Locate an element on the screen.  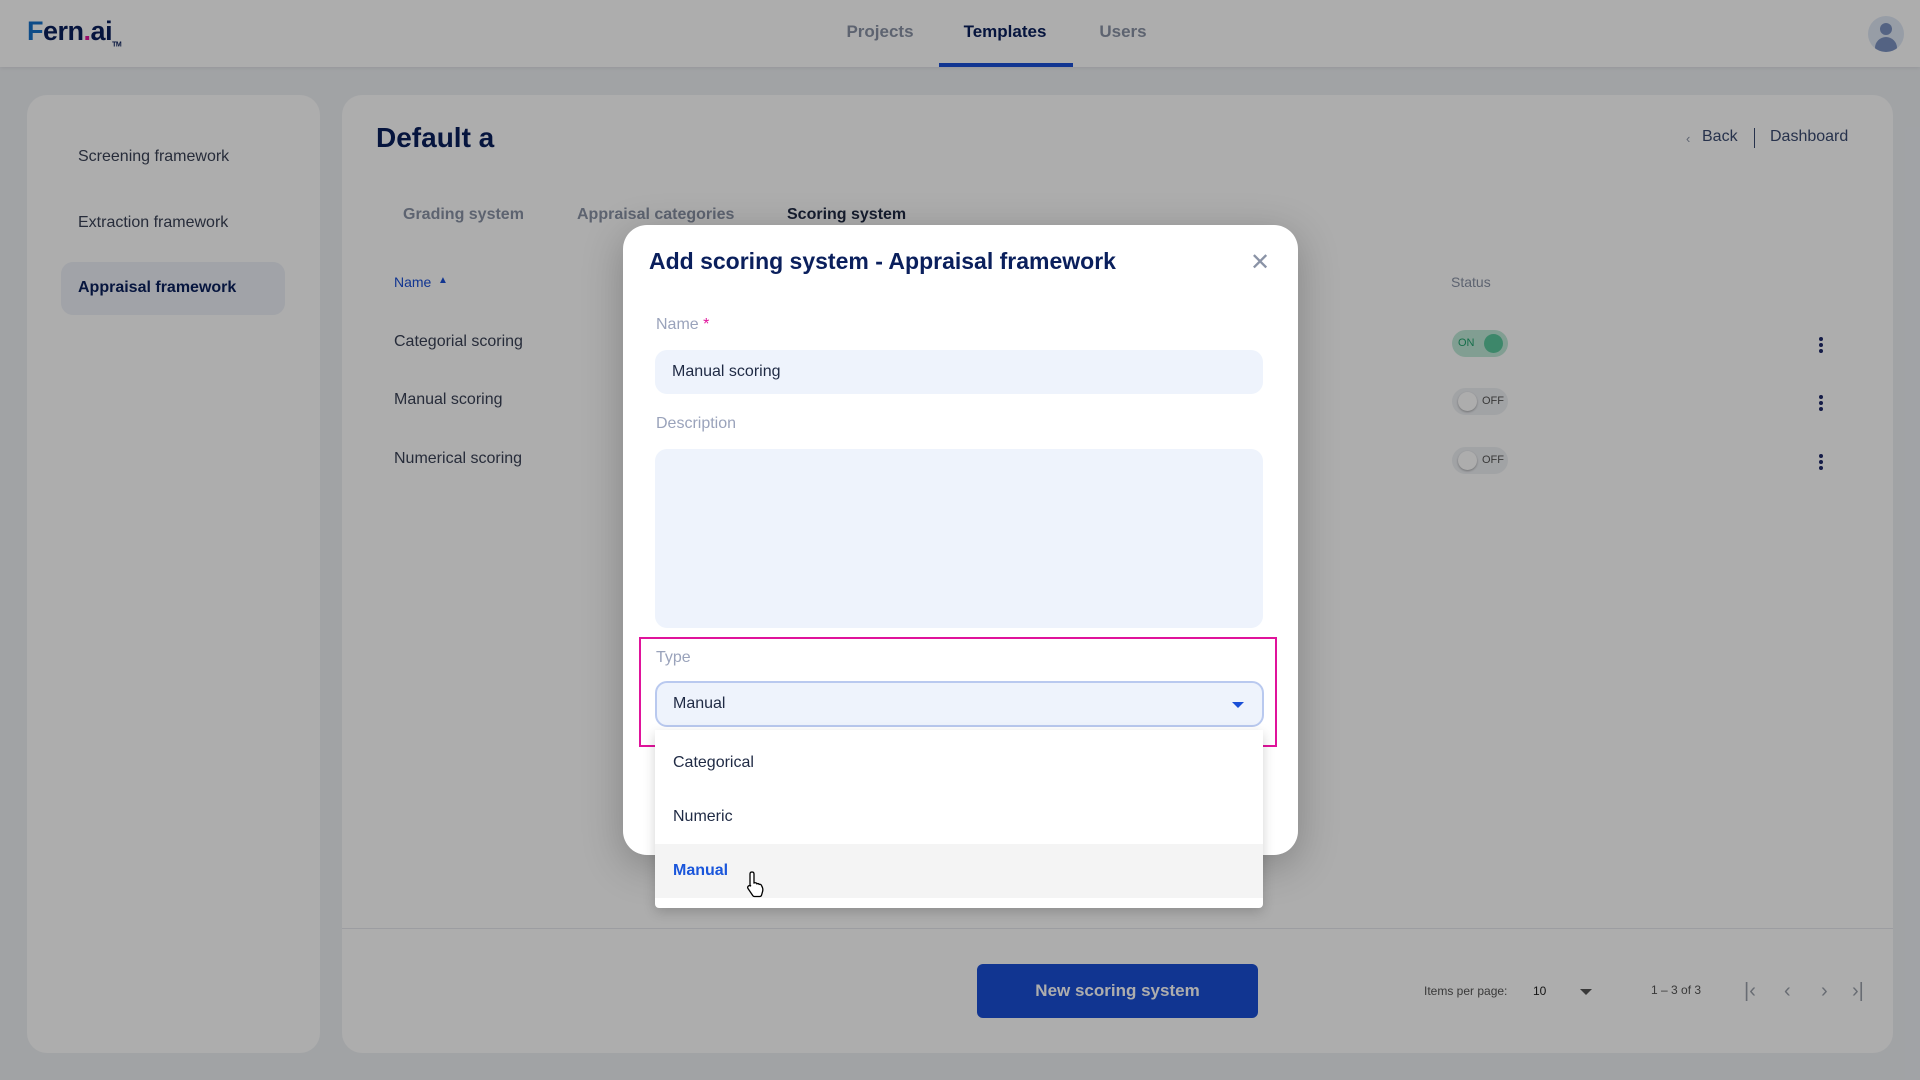
caret-down-icon is located at coordinates (1238, 705).